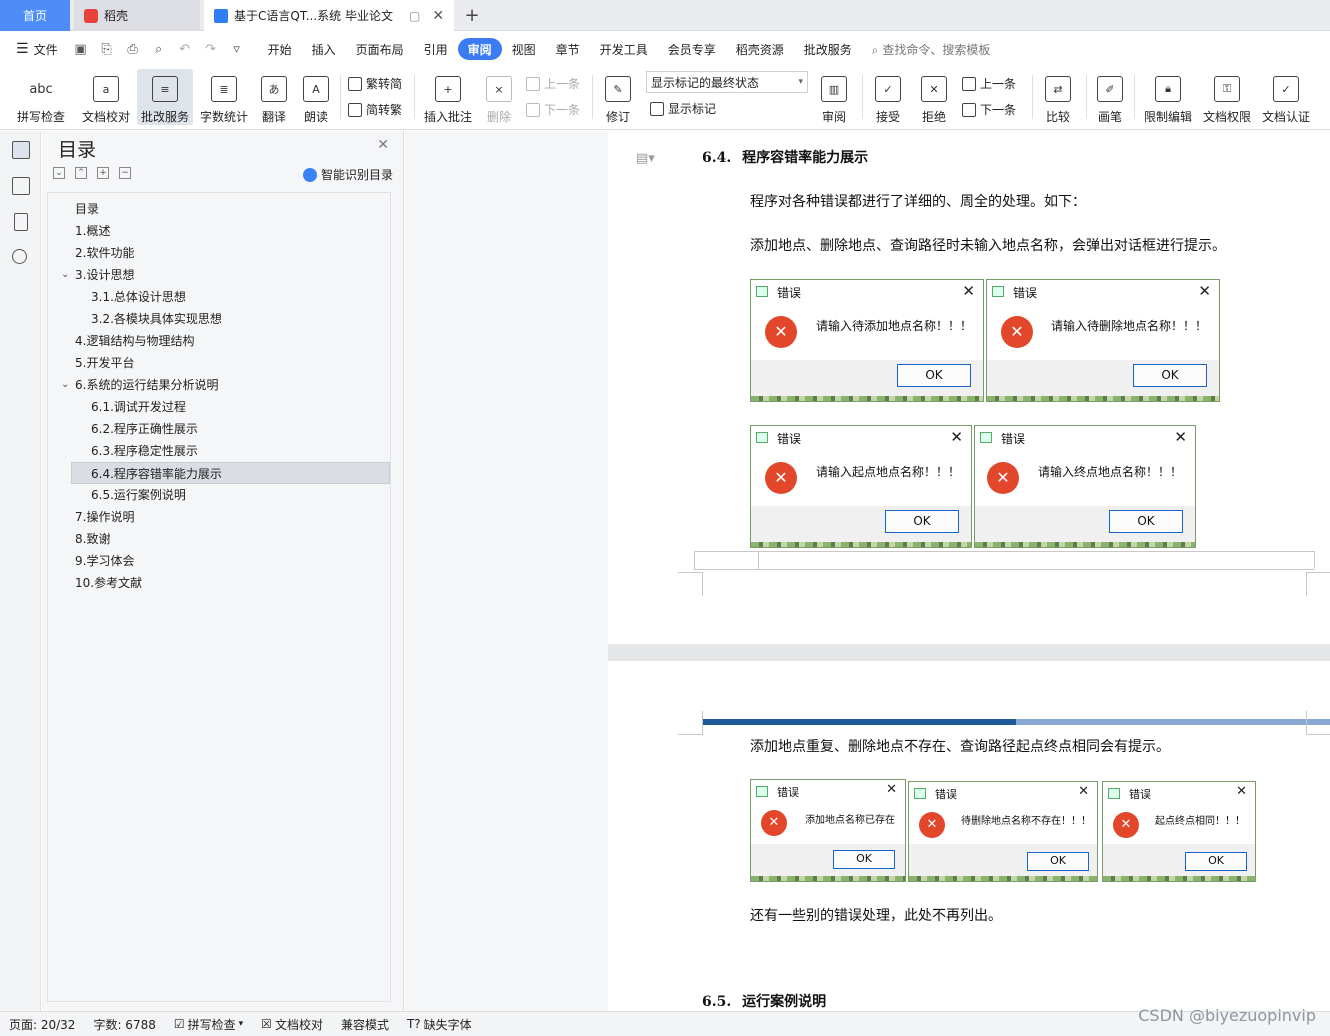 The width and height of the screenshot is (1330, 1036). Describe the element at coordinates (224, 97) in the screenshot. I see `word-count-button: ≣ 字数统计` at that location.